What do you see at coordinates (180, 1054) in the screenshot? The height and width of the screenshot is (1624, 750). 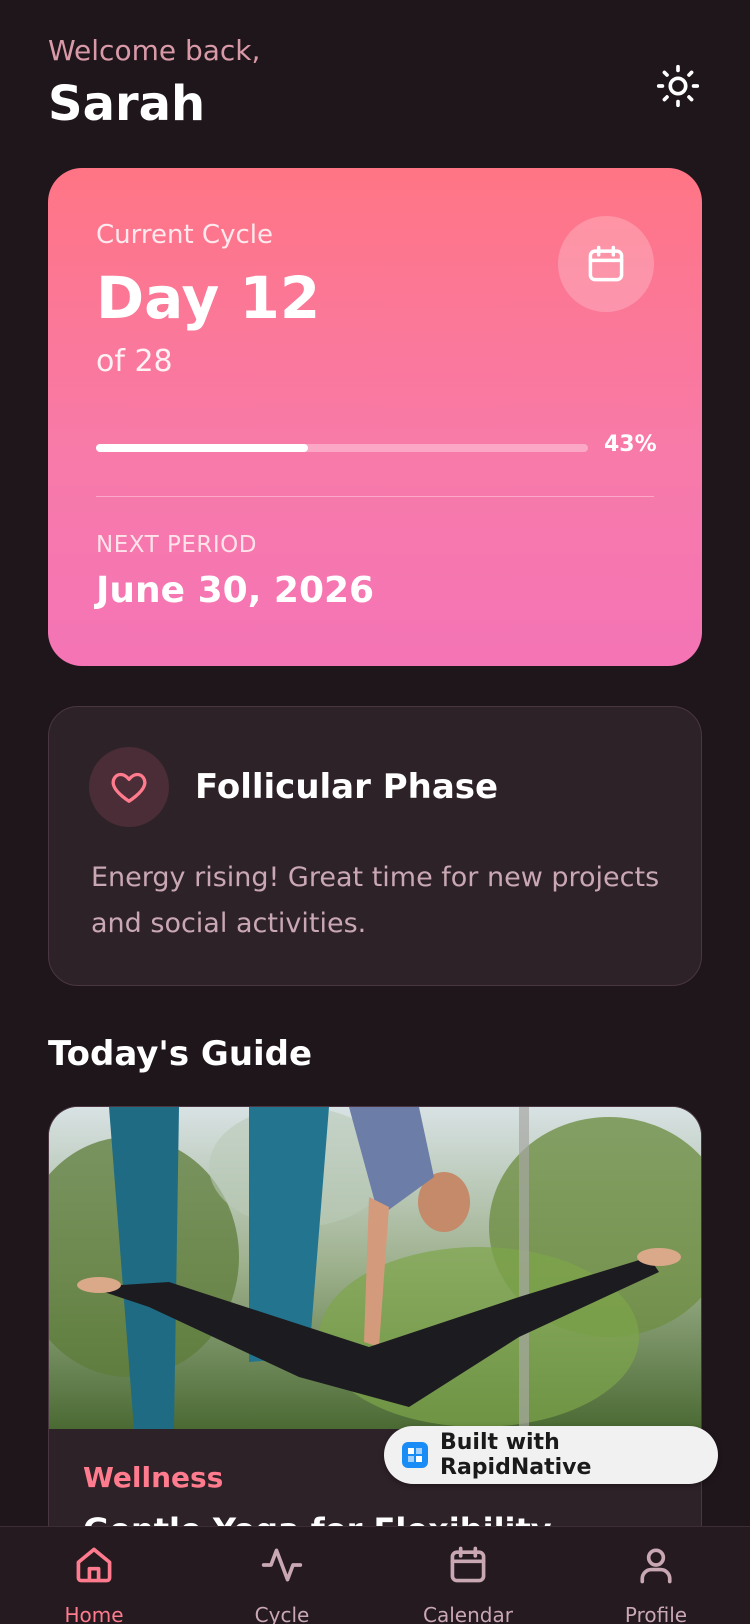 I see `section-title: Today's Guide` at bounding box center [180, 1054].